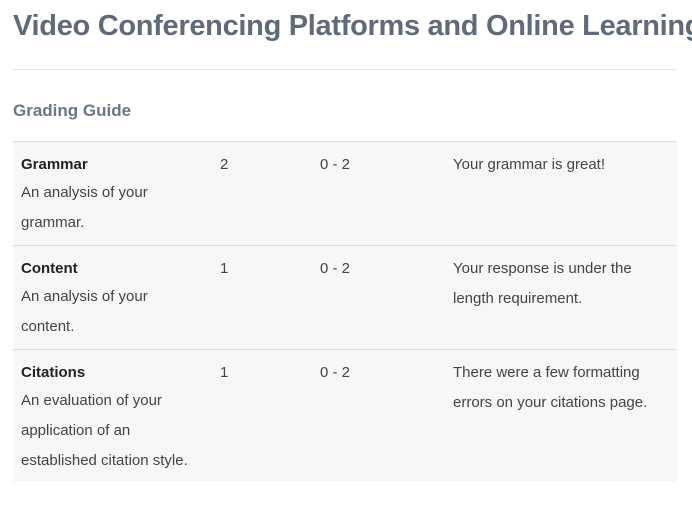 This screenshot has height=508, width=692. What do you see at coordinates (529, 164) in the screenshot?
I see `feedback-cell: Your grammar is great!` at bounding box center [529, 164].